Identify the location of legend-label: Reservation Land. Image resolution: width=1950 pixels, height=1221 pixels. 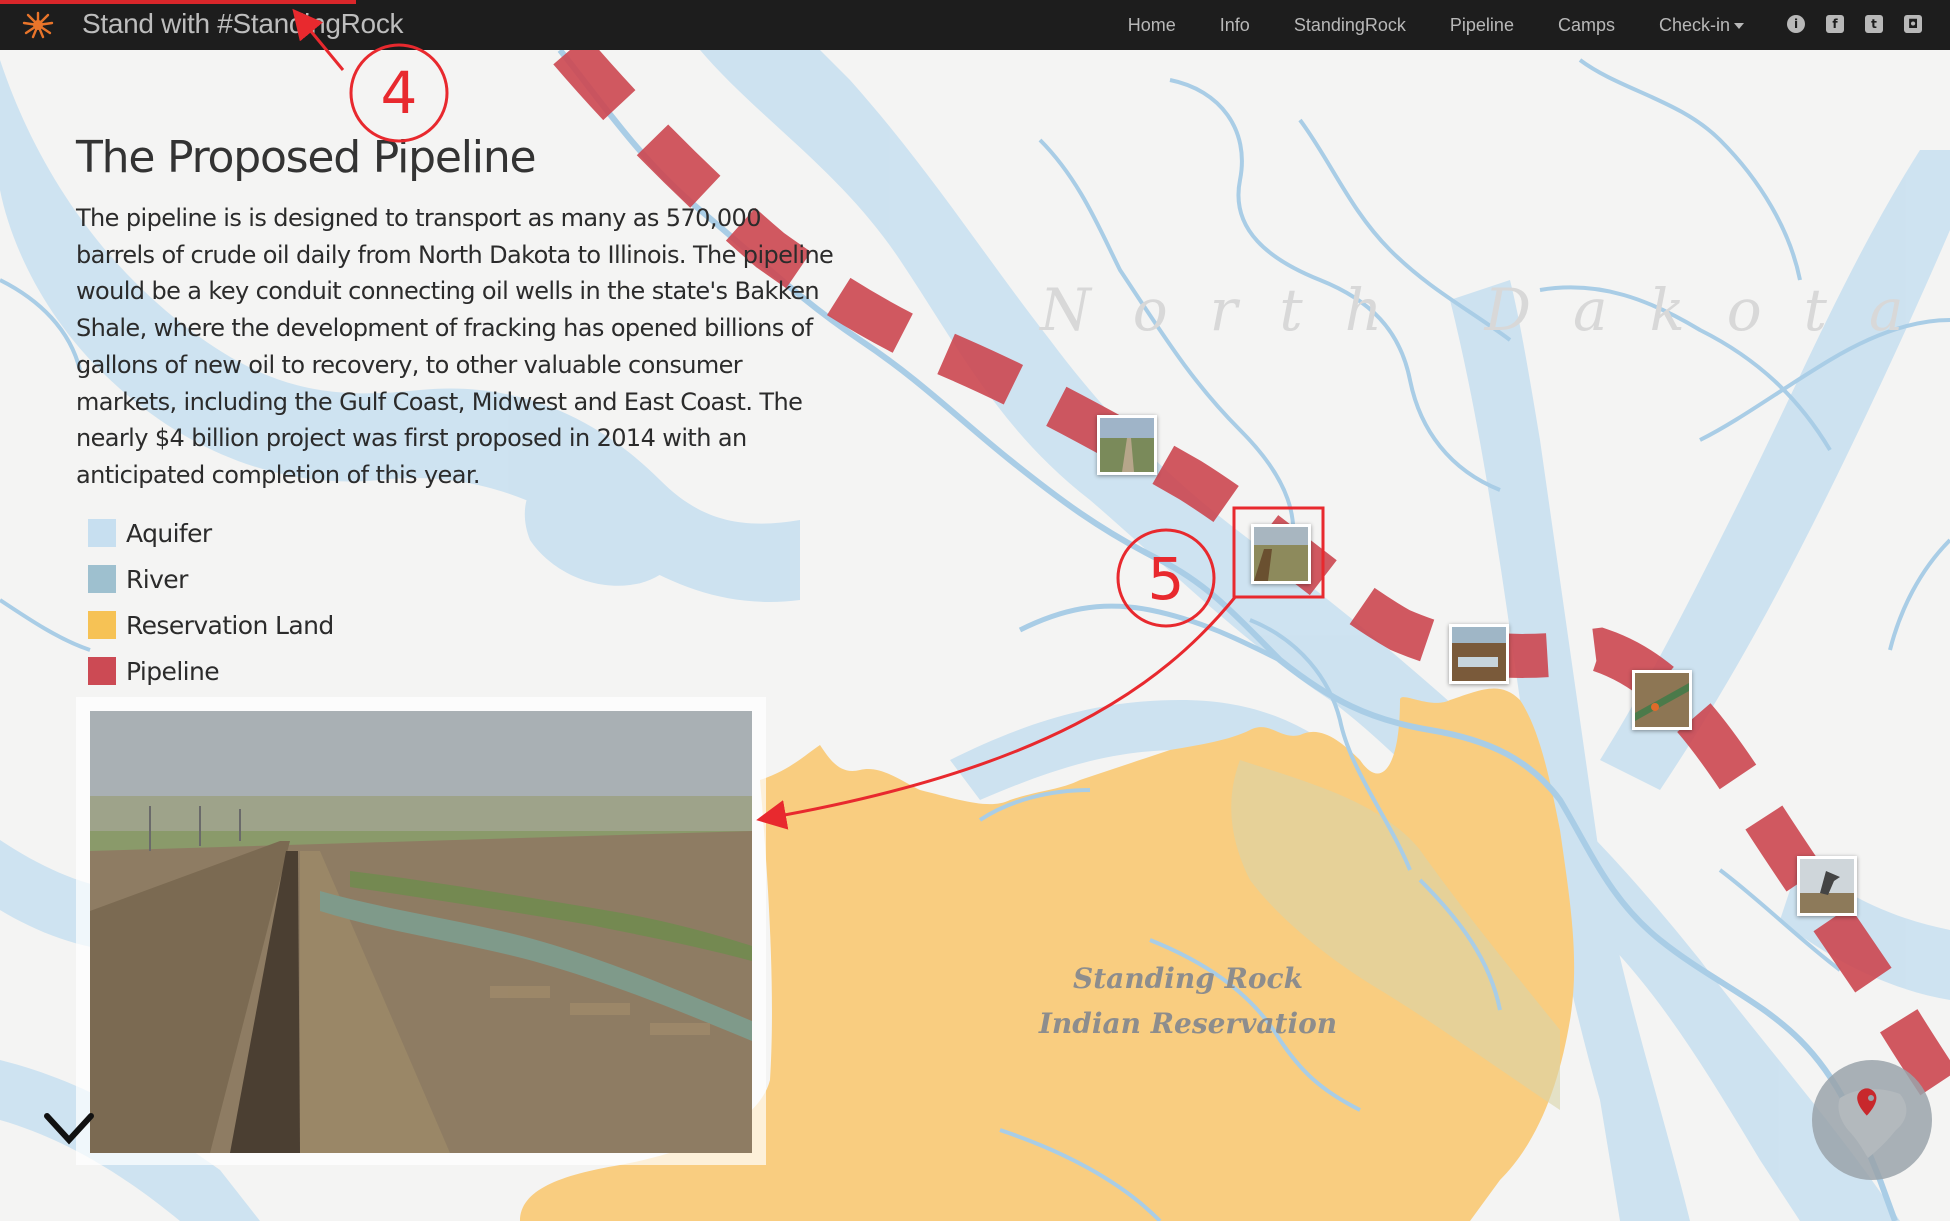
(230, 625).